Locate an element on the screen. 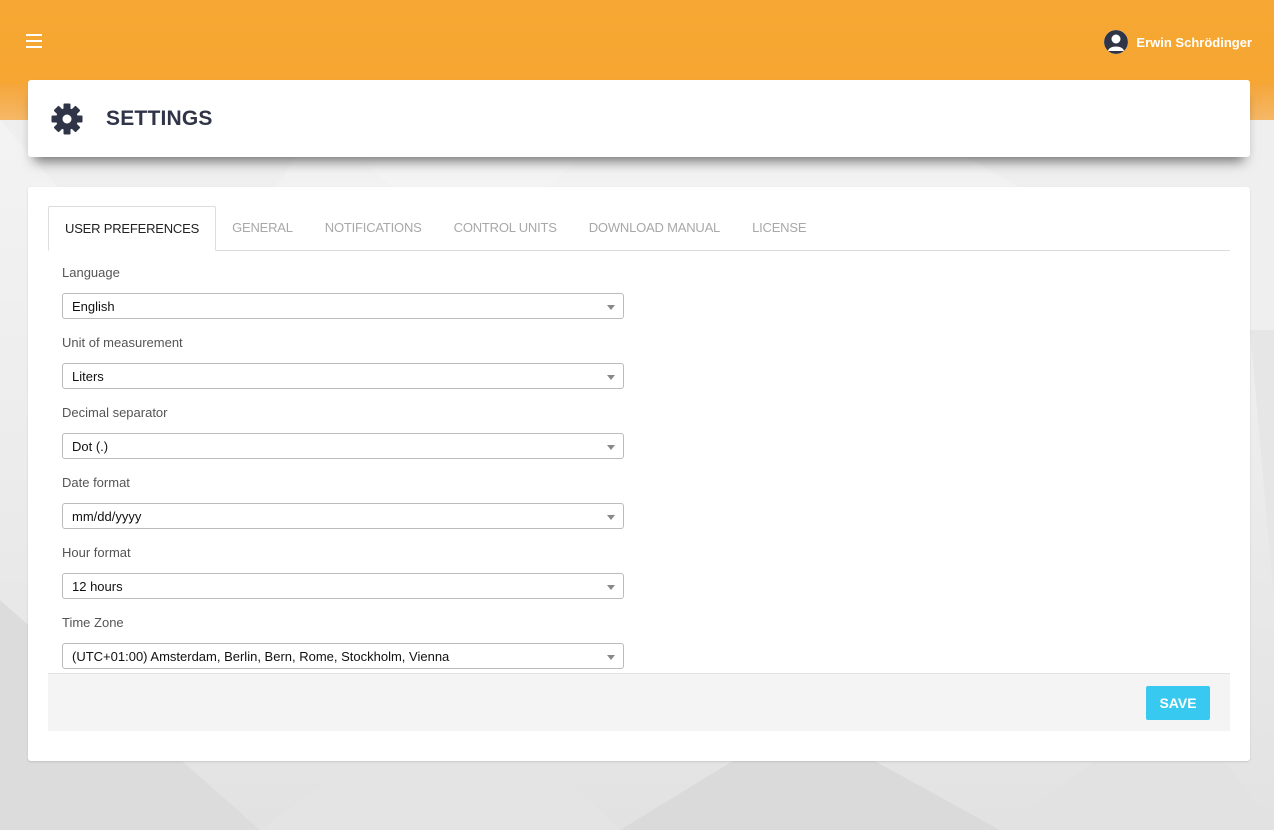 This screenshot has height=830, width=1274. tab-control-units: CONTROL UNITS is located at coordinates (505, 228).